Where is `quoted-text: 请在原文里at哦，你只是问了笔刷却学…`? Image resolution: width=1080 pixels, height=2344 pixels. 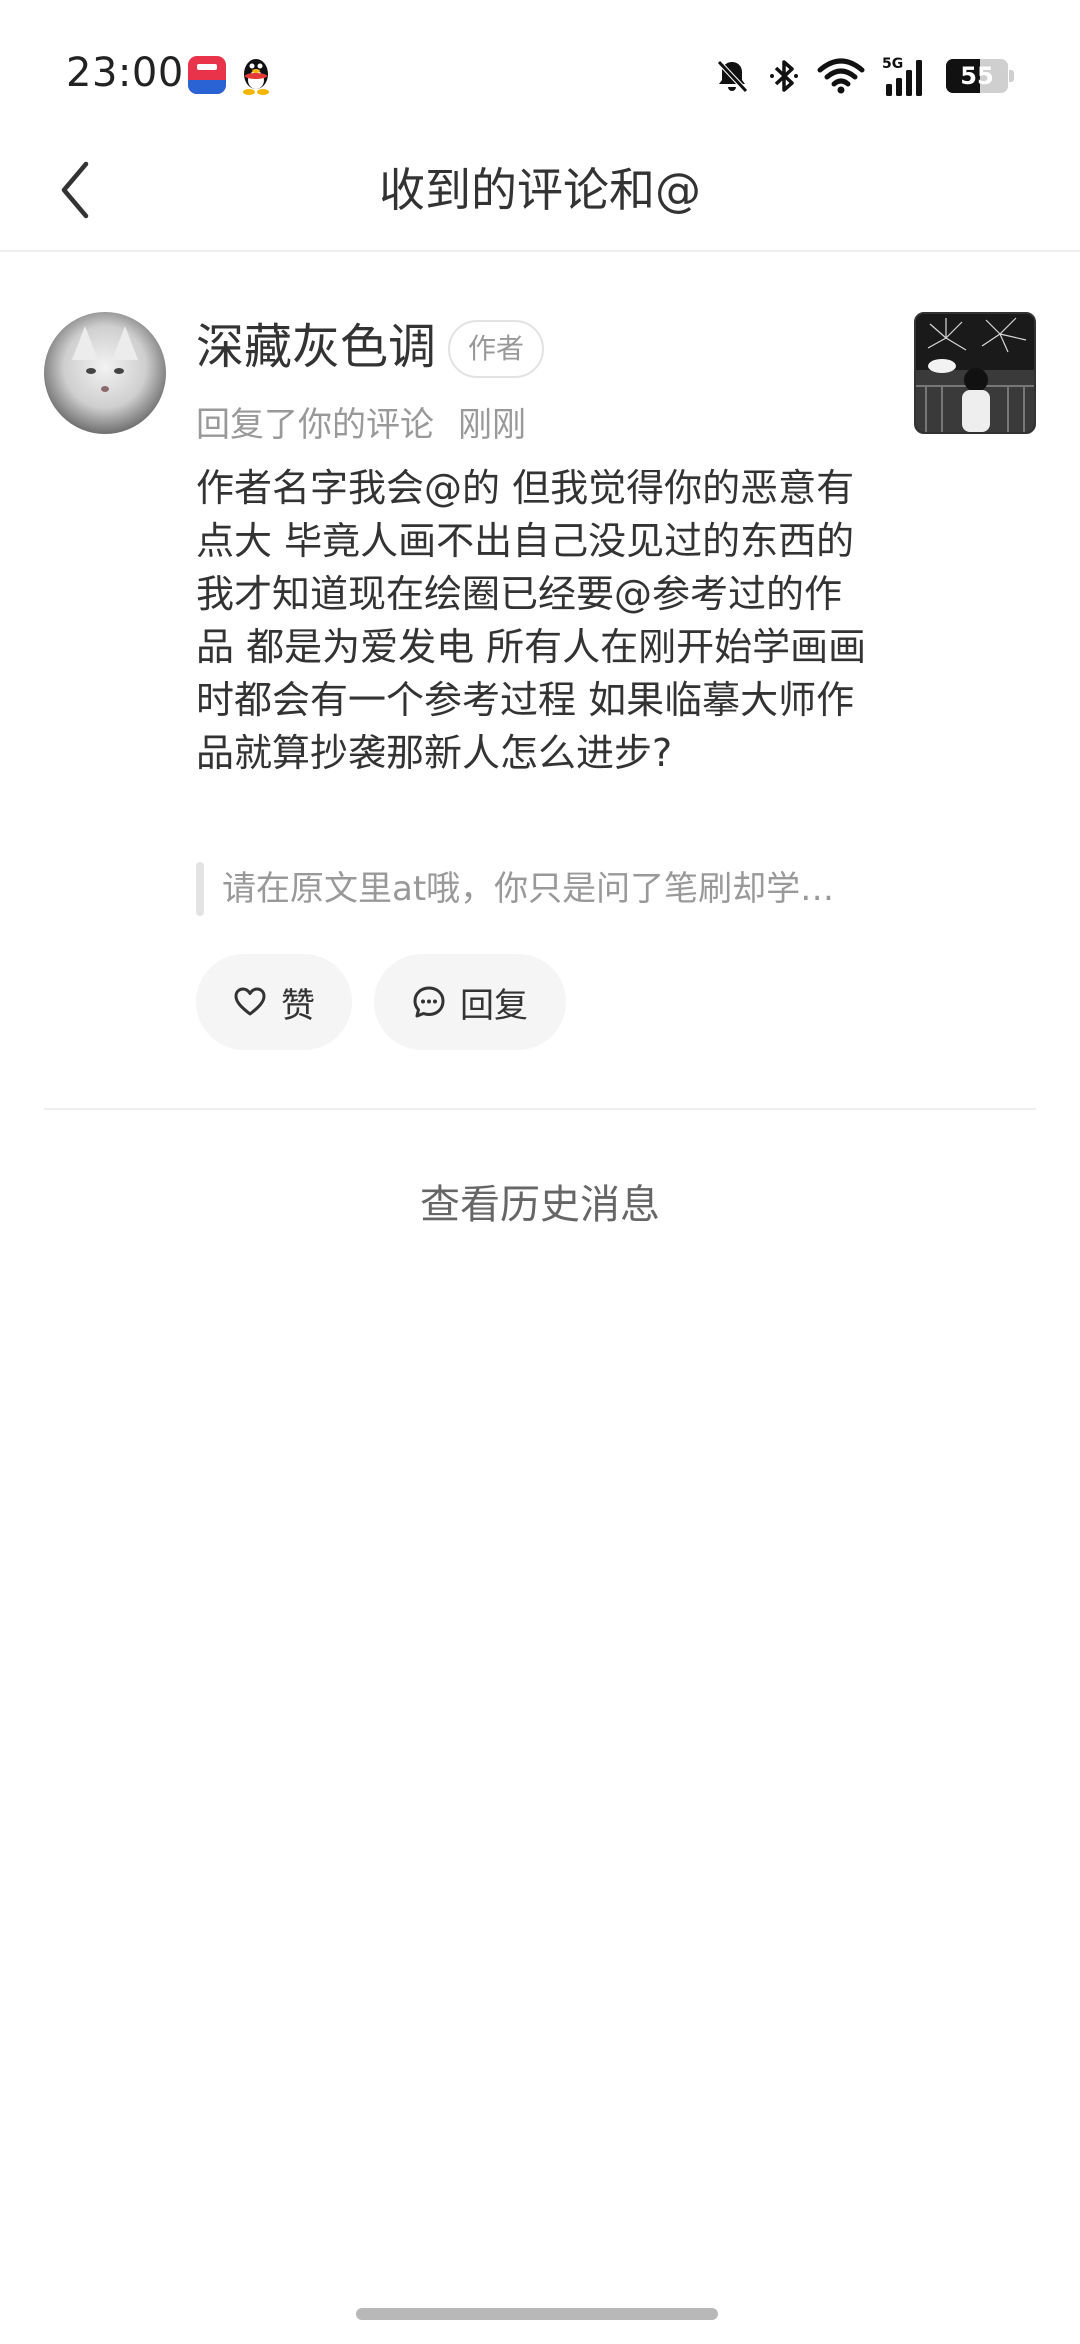
quoted-text: 请在原文里at哦，你只是问了笔刷却学… is located at coordinates (528, 889).